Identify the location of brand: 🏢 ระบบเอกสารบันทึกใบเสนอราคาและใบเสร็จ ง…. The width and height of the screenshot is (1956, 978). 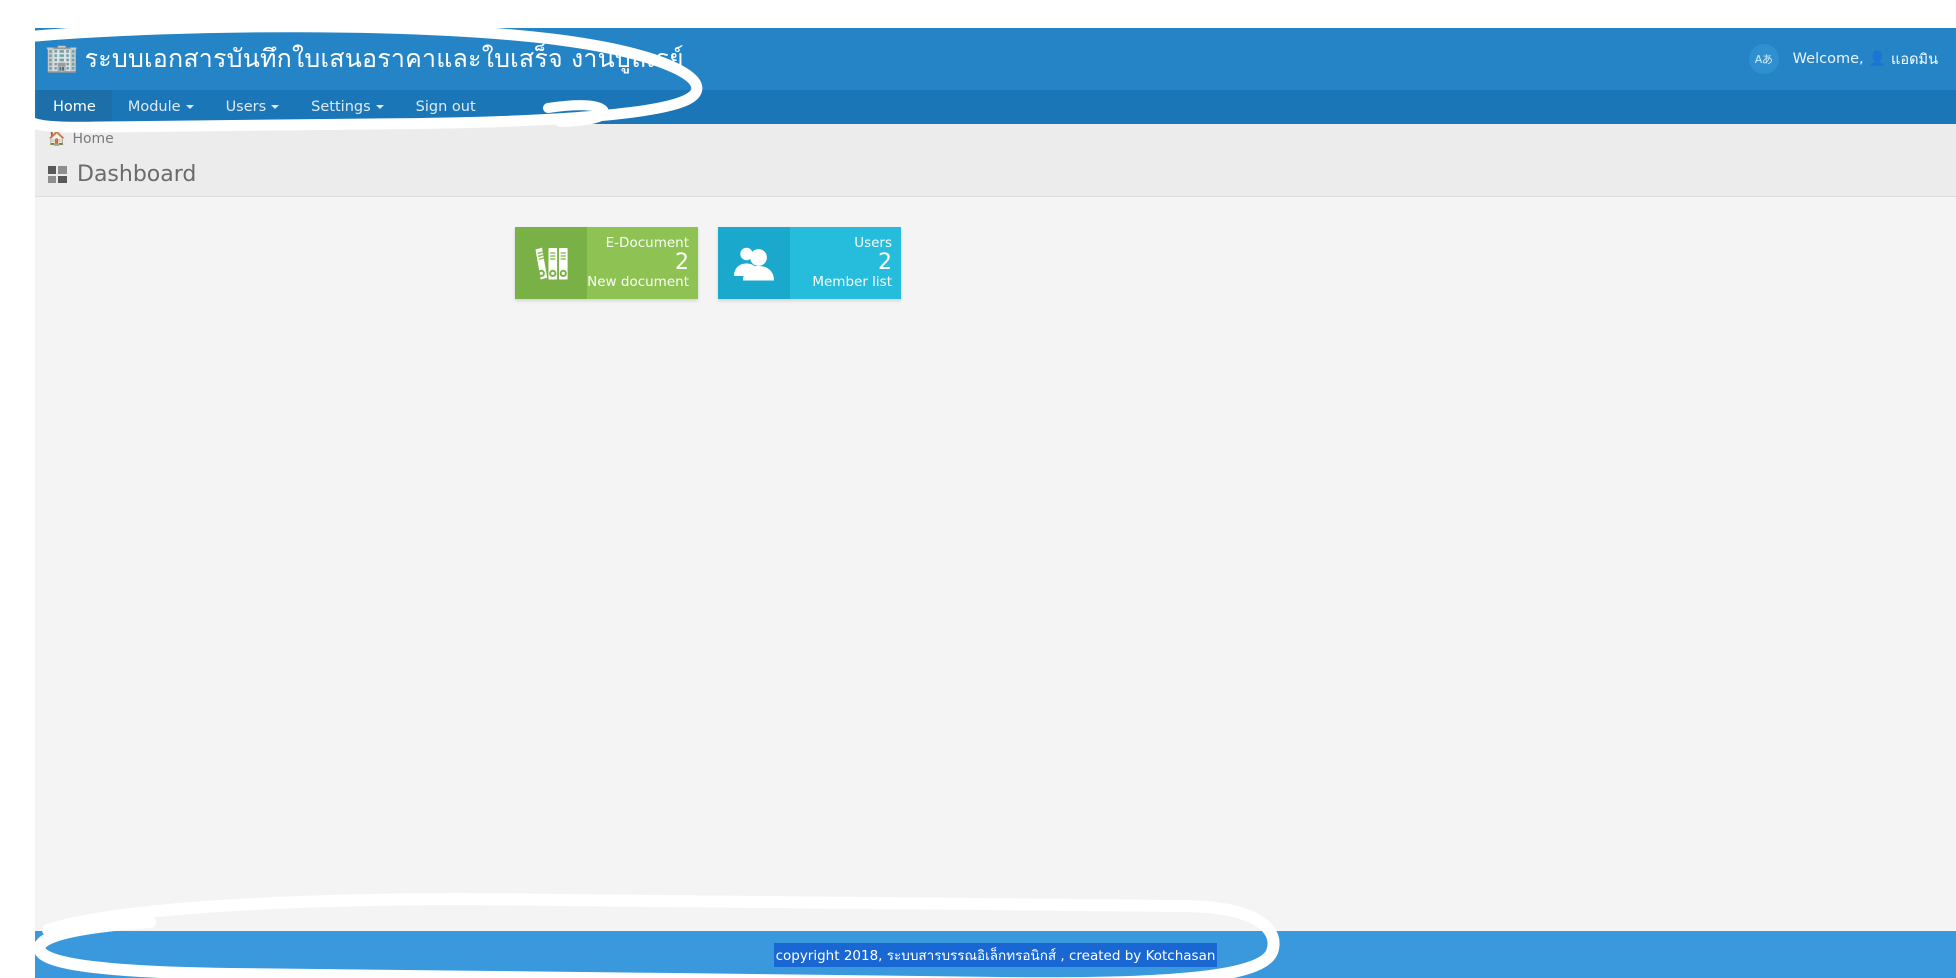
(364, 59).